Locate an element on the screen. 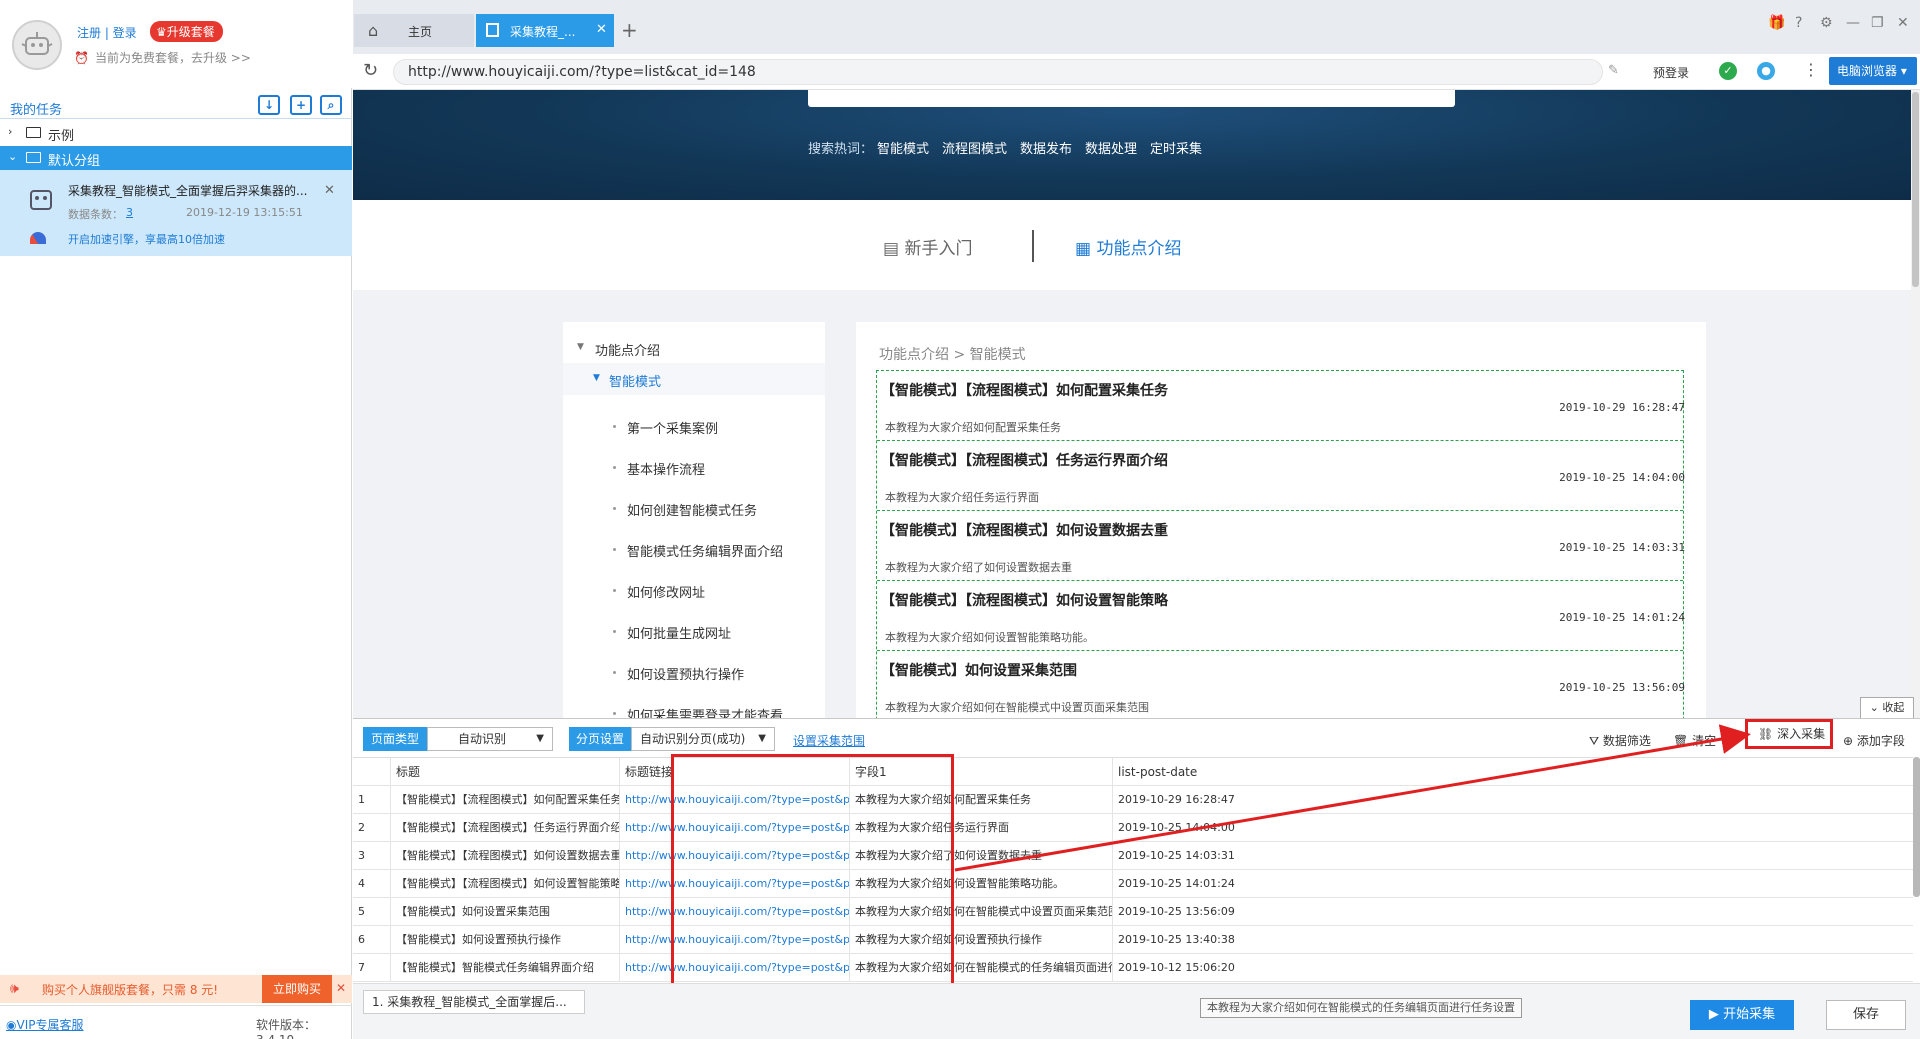  import-task-icon: ↓ is located at coordinates (269, 105).